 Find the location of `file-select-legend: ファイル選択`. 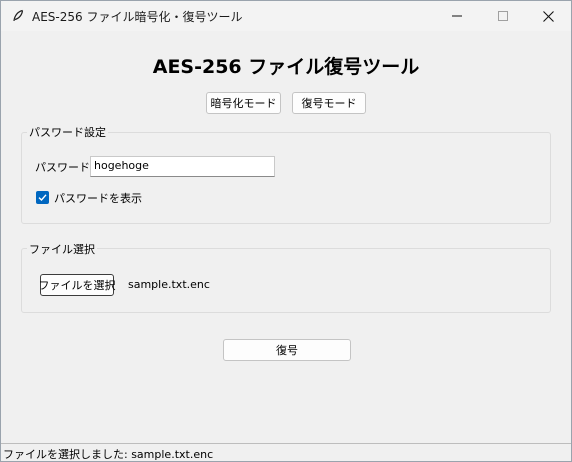

file-select-legend: ファイル選択 is located at coordinates (62, 249).